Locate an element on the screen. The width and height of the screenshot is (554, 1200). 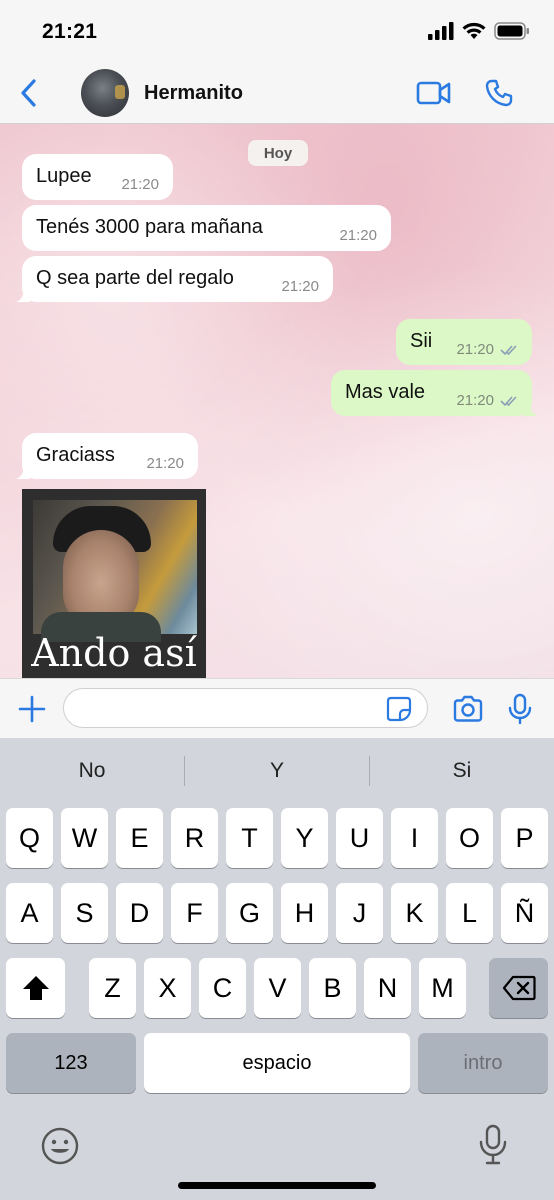
shift-key is located at coordinates (35, 988).